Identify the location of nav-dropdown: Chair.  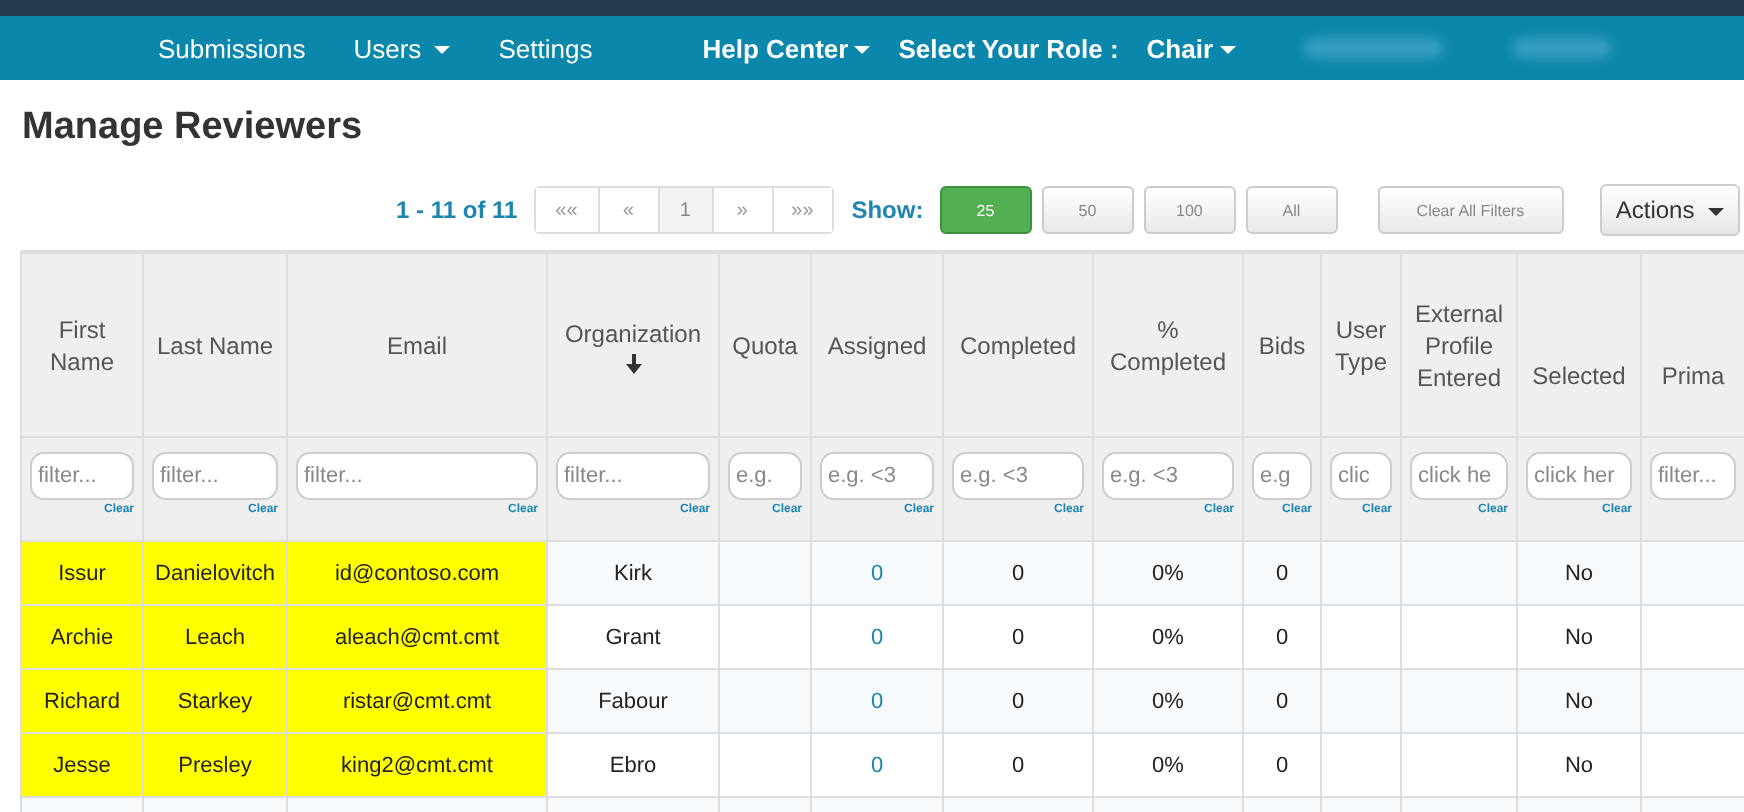
(1191, 48).